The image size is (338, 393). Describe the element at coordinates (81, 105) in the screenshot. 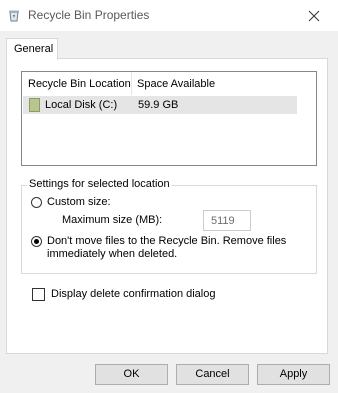

I see `list-item-location: Local Disk (C:)` at that location.